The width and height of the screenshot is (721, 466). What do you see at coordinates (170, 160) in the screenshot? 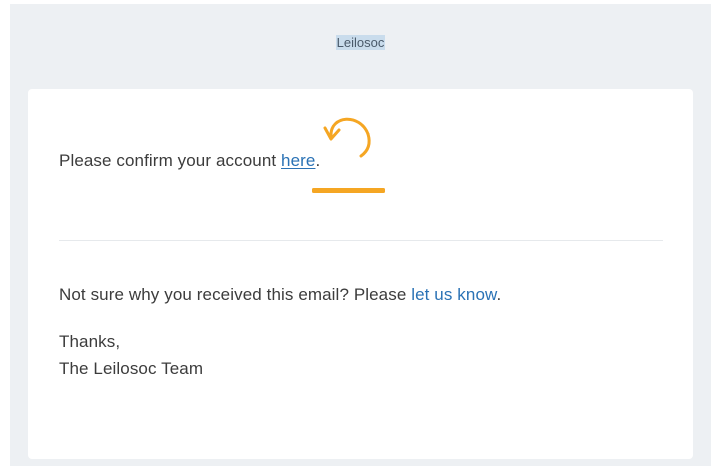
I see `confirm-text: Please confirm your account` at bounding box center [170, 160].